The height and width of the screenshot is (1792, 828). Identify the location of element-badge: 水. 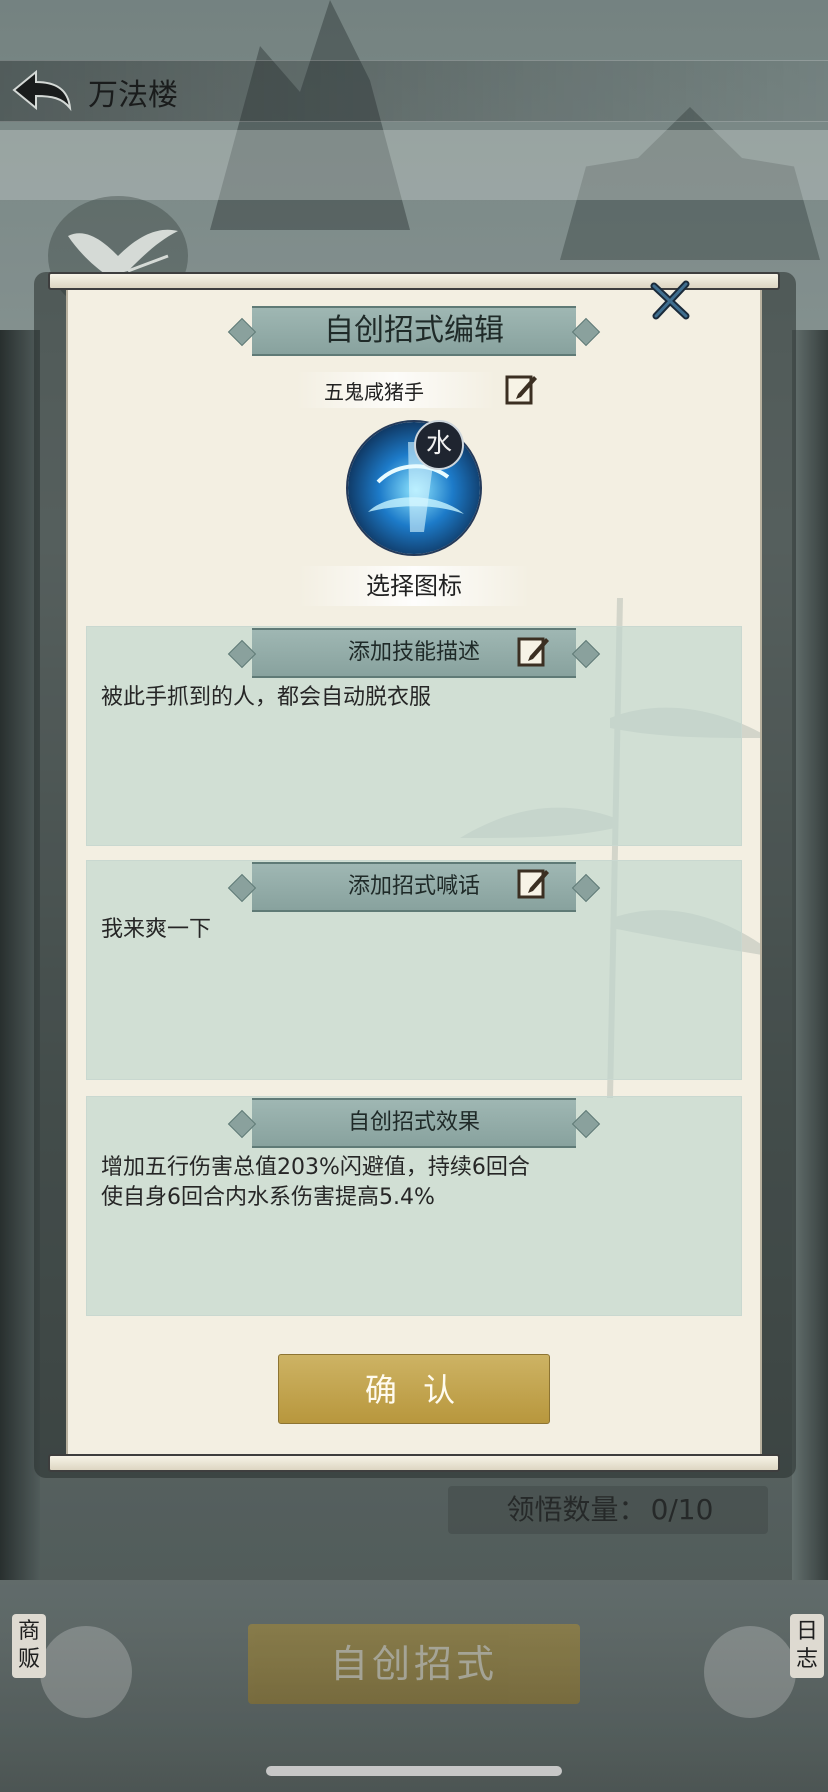
(439, 445).